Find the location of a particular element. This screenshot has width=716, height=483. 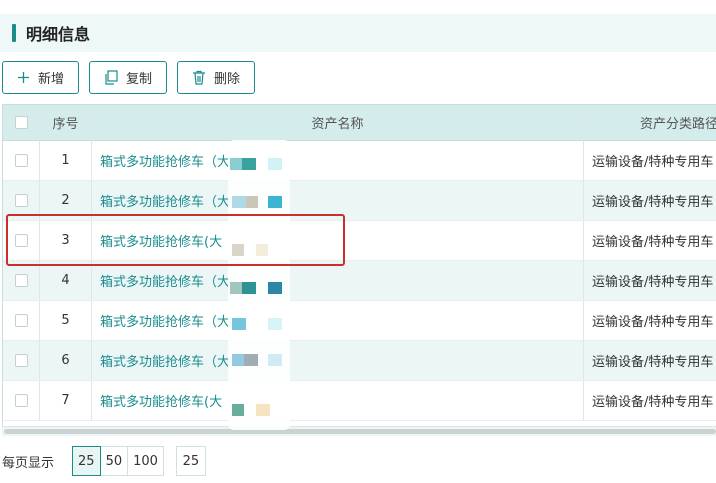

page-size-option-100: 100 is located at coordinates (145, 461).